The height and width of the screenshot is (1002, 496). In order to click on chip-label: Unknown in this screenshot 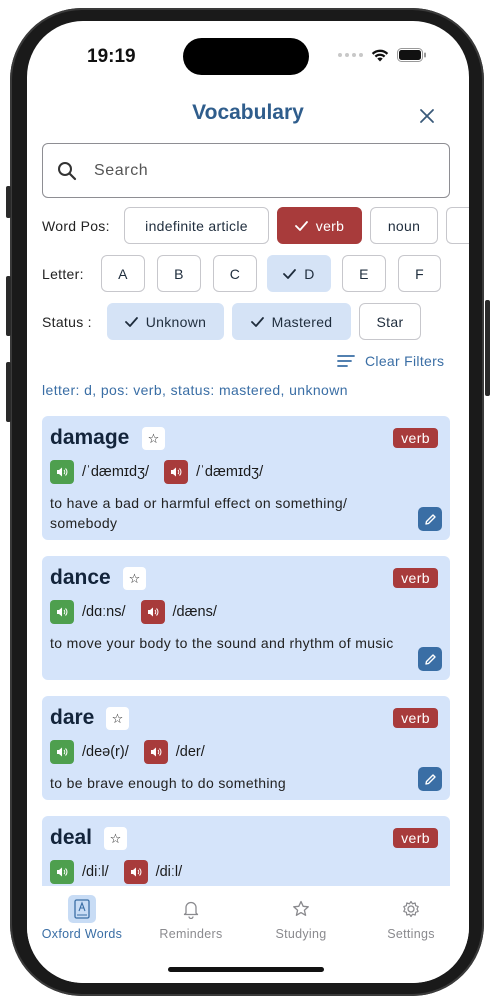, I will do `click(176, 321)`.